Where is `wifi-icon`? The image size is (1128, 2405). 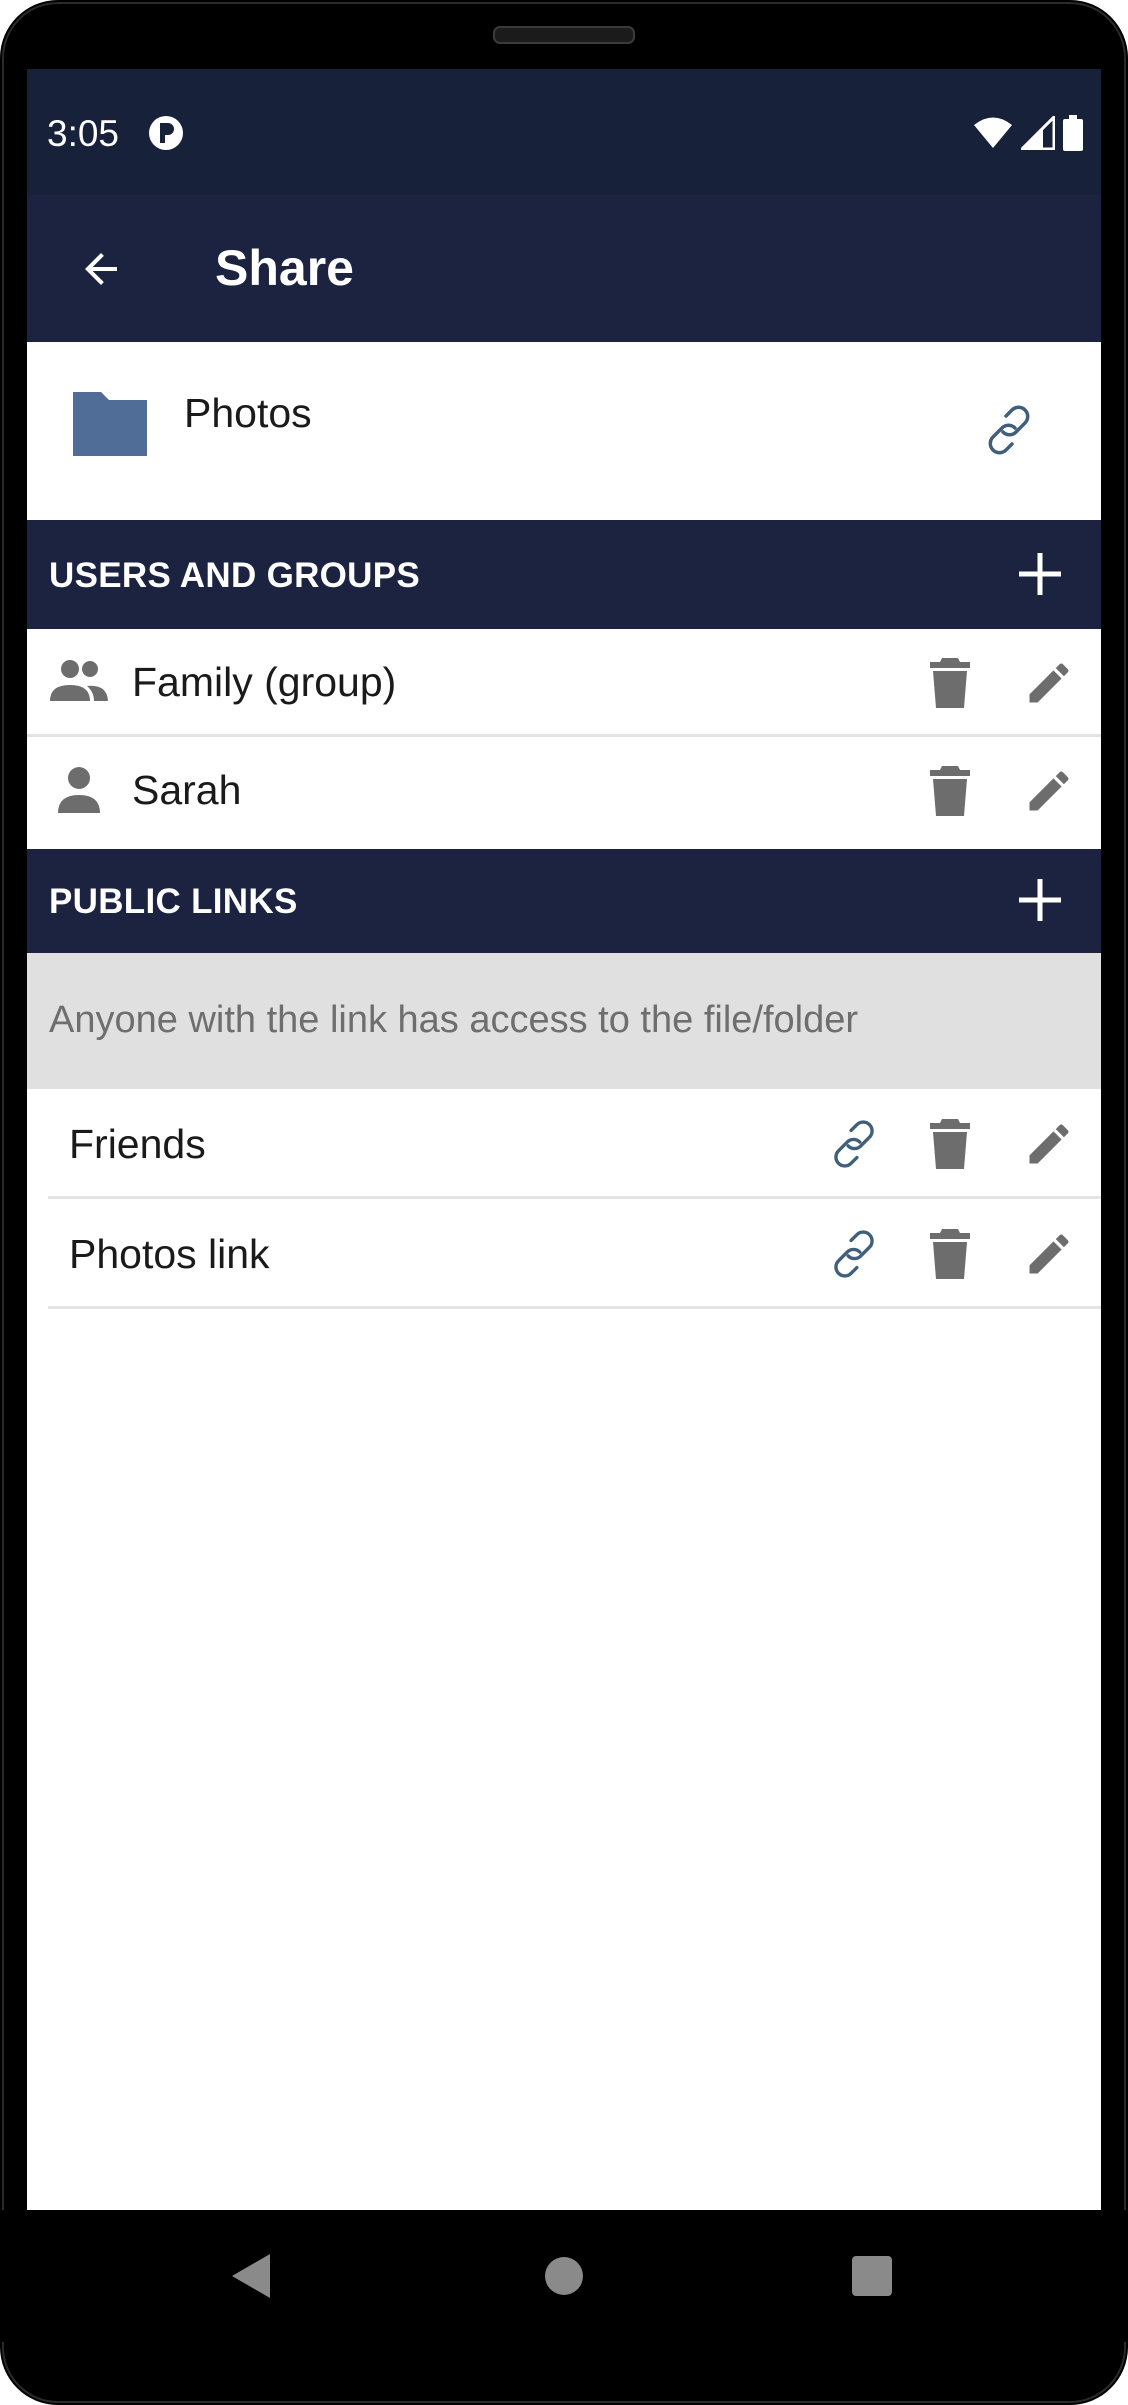 wifi-icon is located at coordinates (993, 132).